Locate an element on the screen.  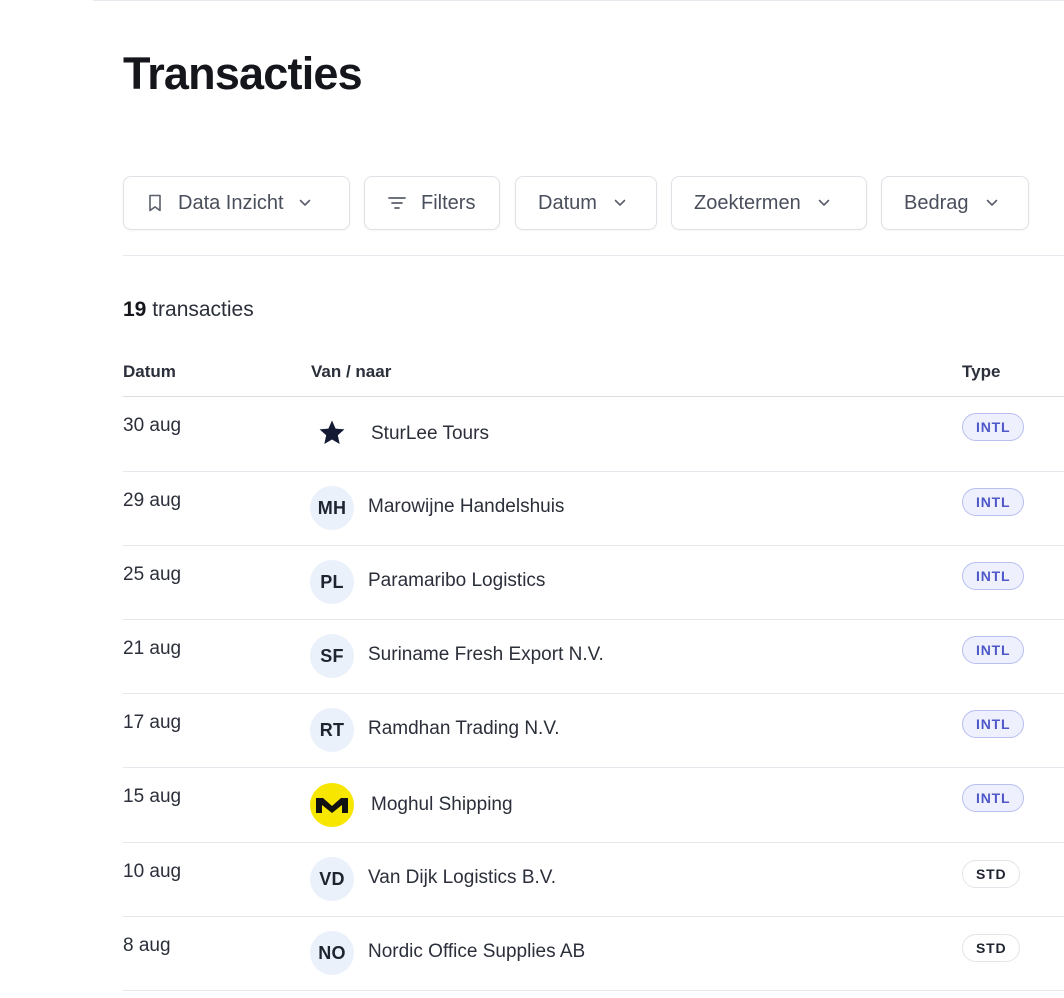
table-row: 29 aug MH Marowijne Handelshuis INTL is located at coordinates (593, 509).